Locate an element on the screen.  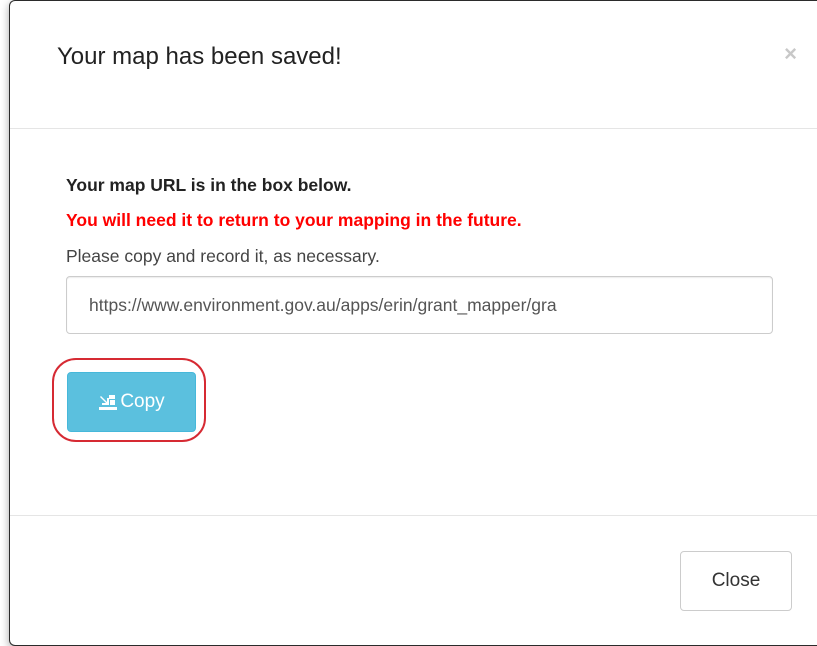
paste-icon is located at coordinates (108, 402).